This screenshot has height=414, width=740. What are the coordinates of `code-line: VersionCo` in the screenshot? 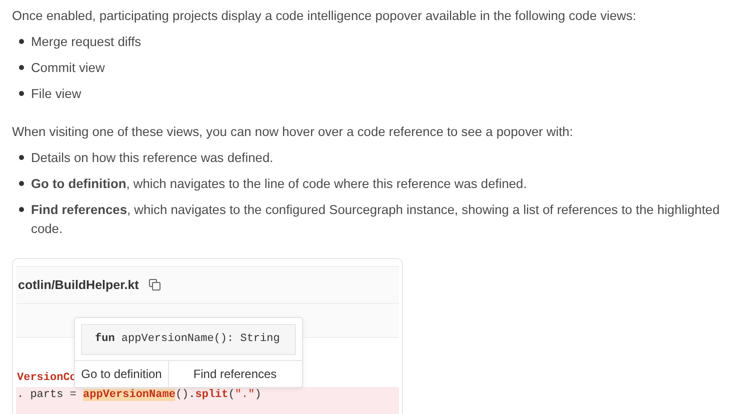 It's located at (46, 378).